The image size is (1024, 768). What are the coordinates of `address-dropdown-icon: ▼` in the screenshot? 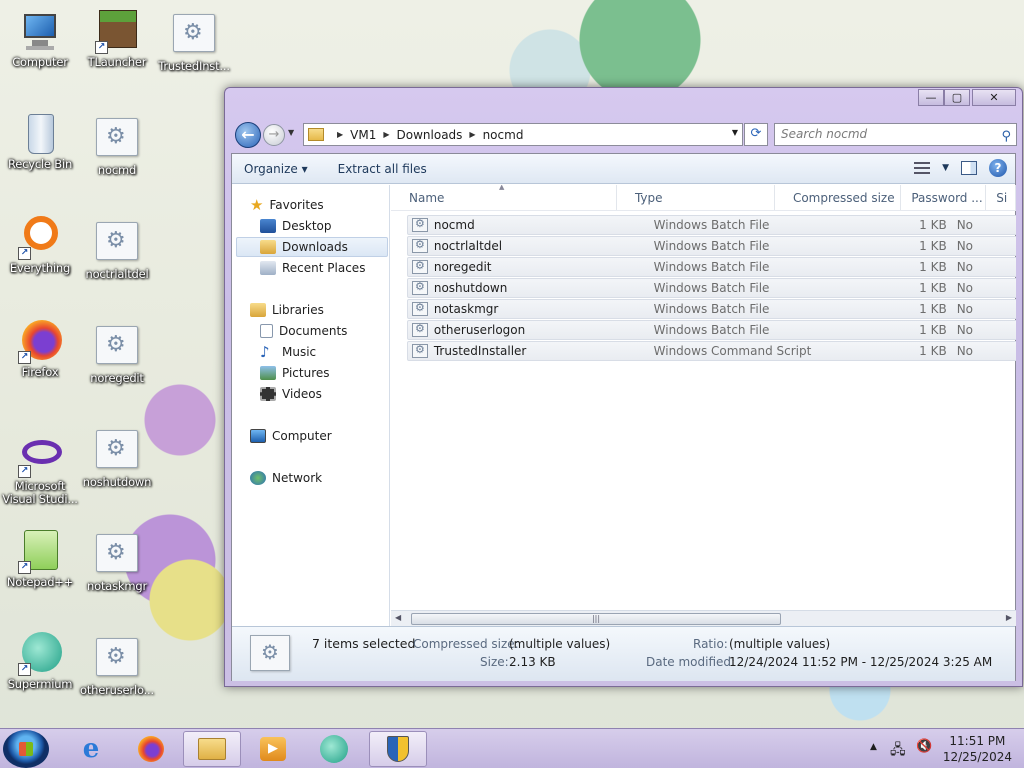 It's located at (735, 132).